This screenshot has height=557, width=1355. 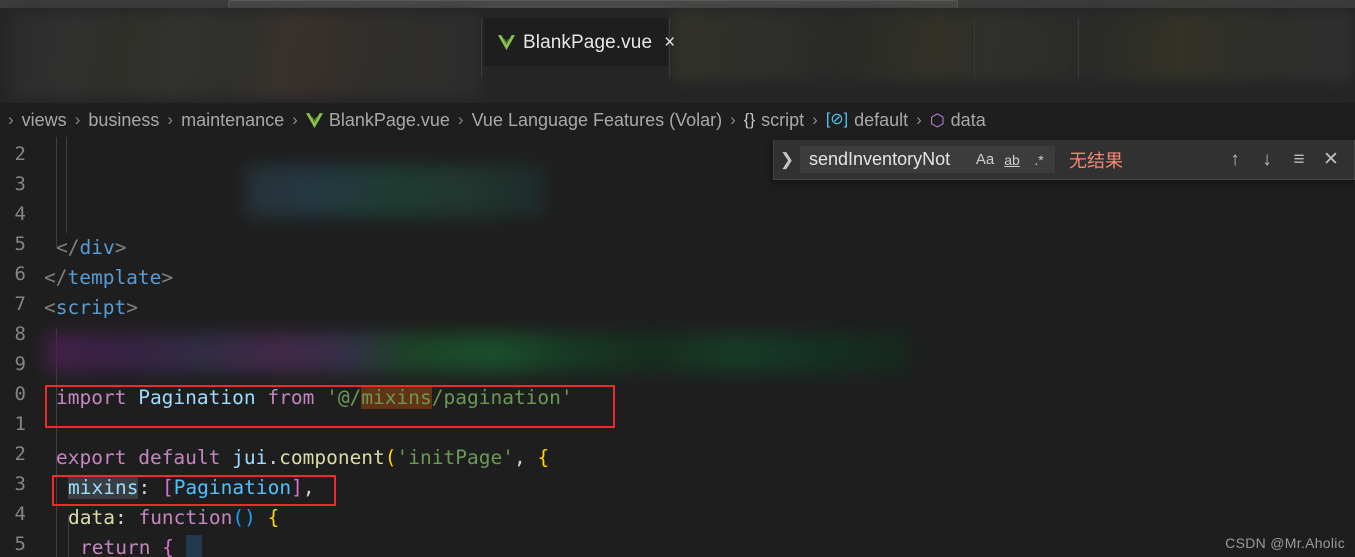 What do you see at coordinates (985, 160) in the screenshot?
I see `match-case-icon: Aa` at bounding box center [985, 160].